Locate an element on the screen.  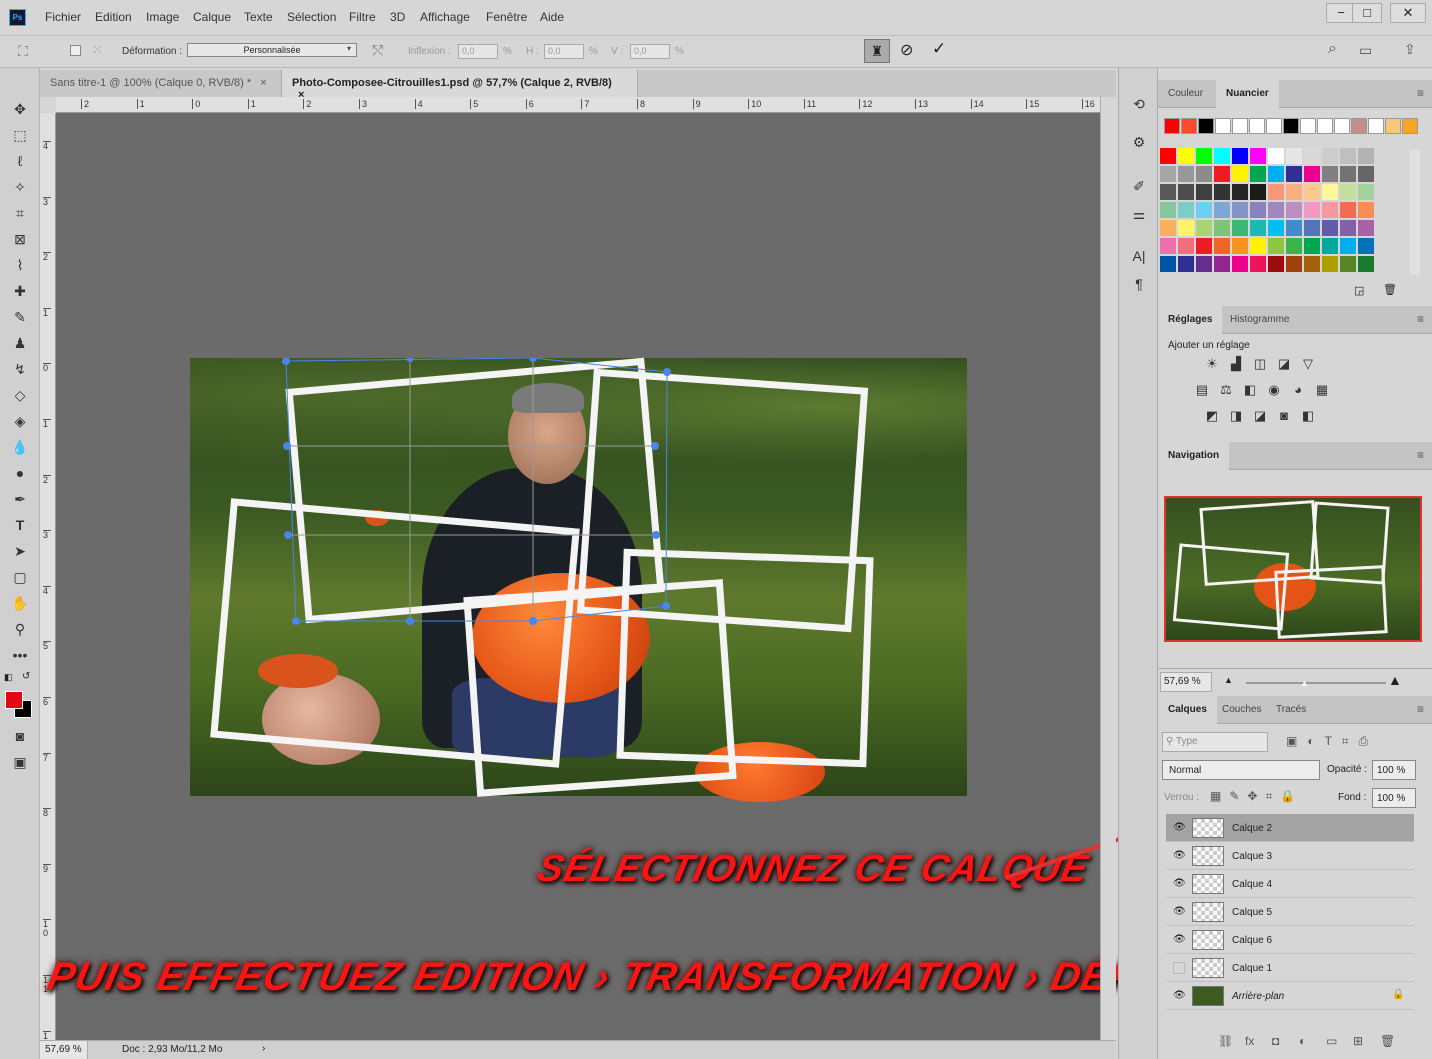
tab-couches: Couches is located at coordinates (1241, 710).